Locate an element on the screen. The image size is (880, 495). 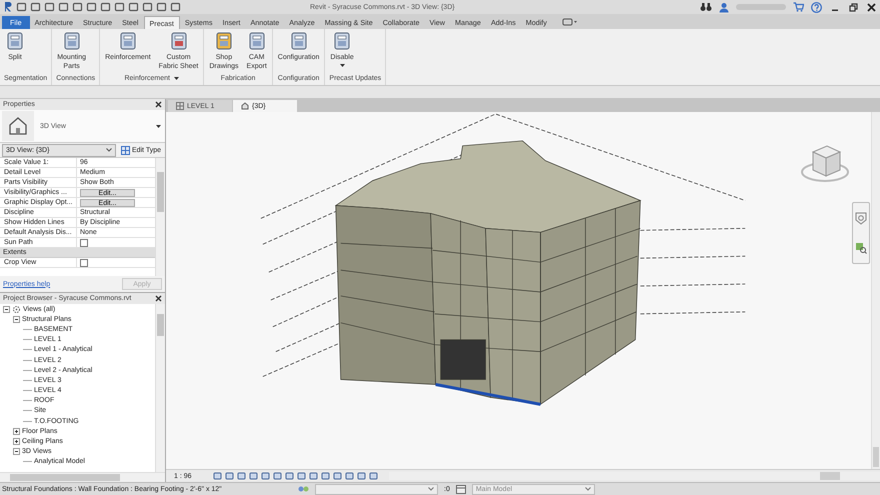
panel-toggle-icon is located at coordinates (570, 22).